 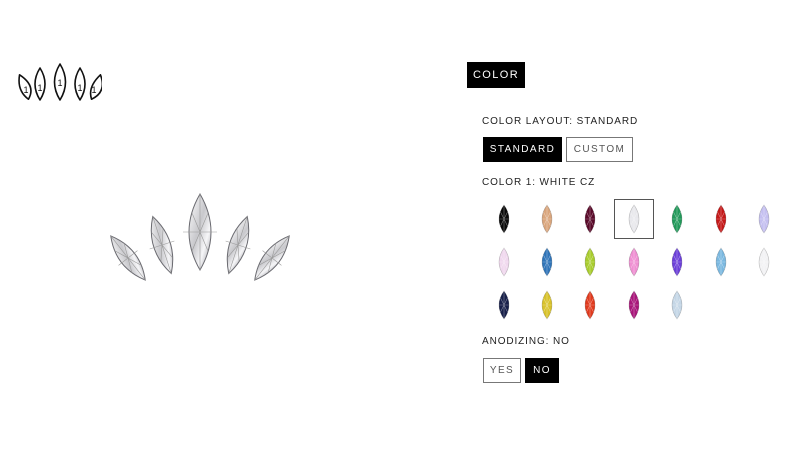 What do you see at coordinates (526, 341) in the screenshot?
I see `anodizing-label: ANODIZING: NO` at bounding box center [526, 341].